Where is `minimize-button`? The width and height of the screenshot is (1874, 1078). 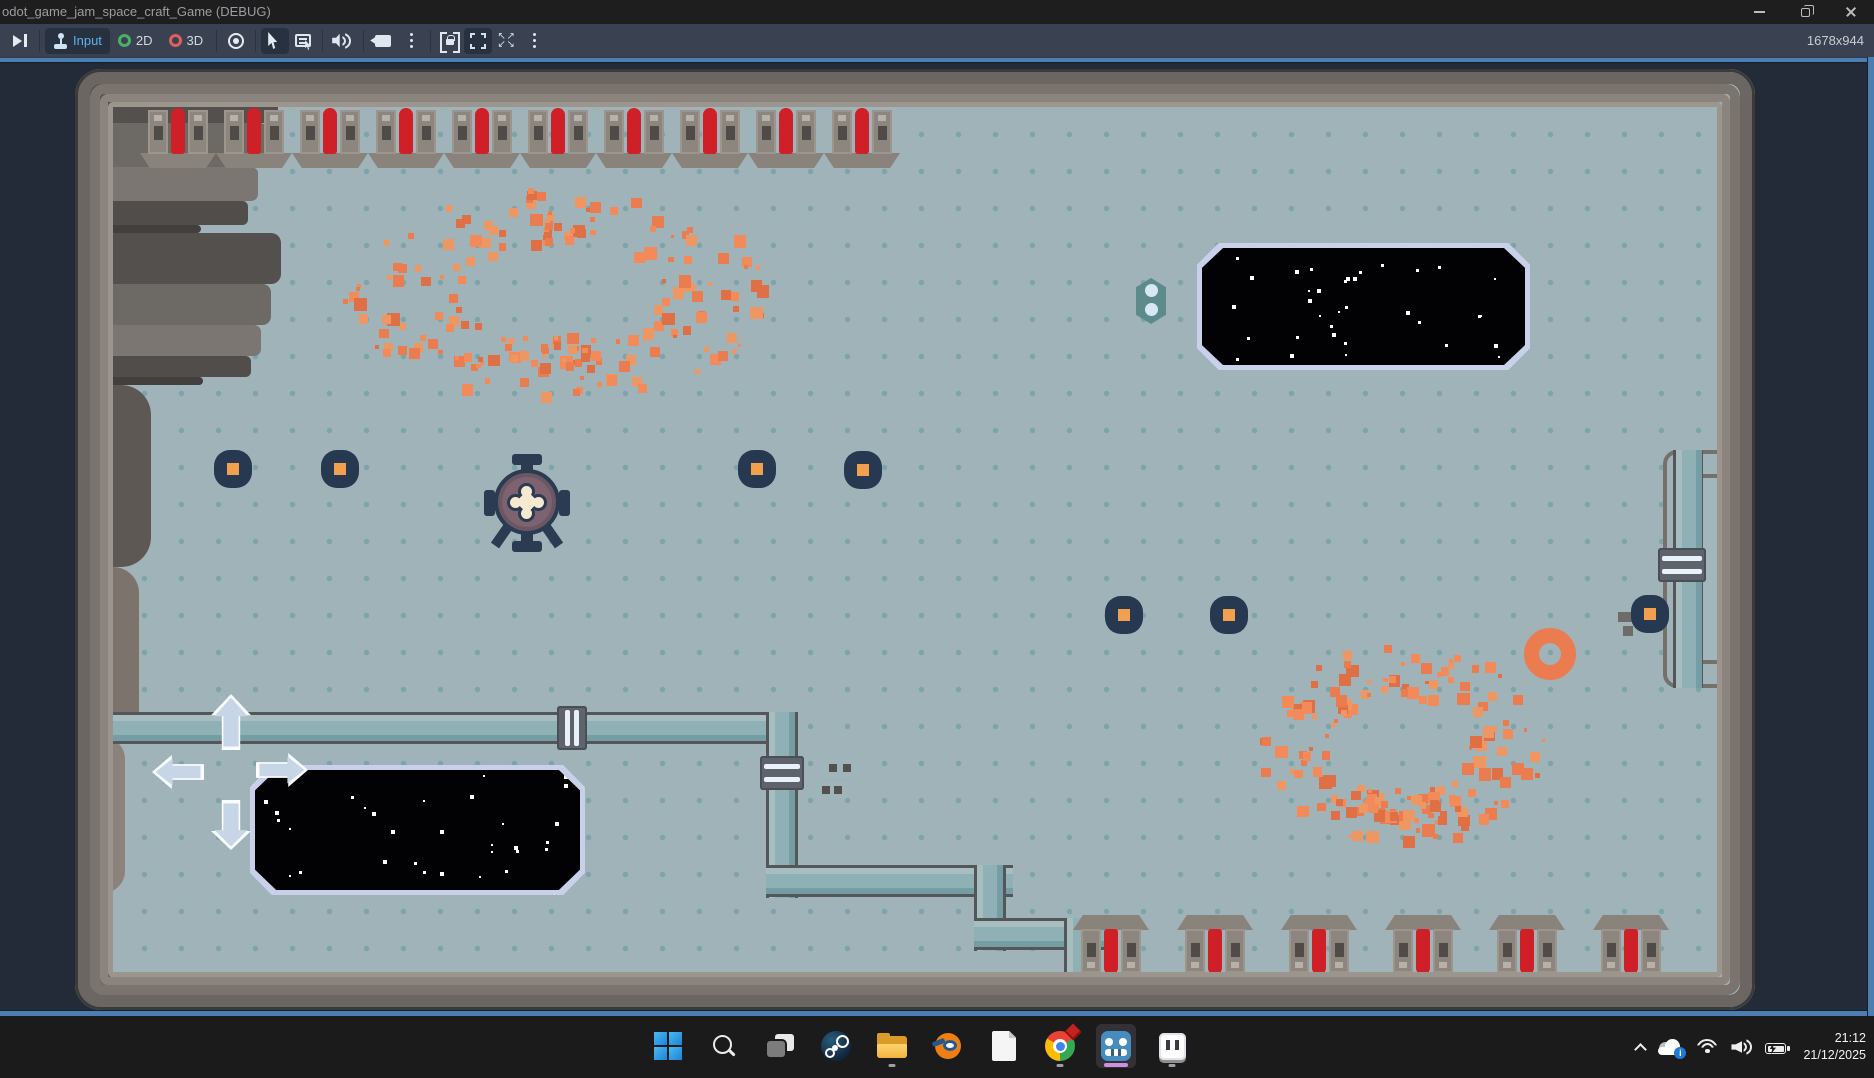 minimize-button is located at coordinates (1759, 12).